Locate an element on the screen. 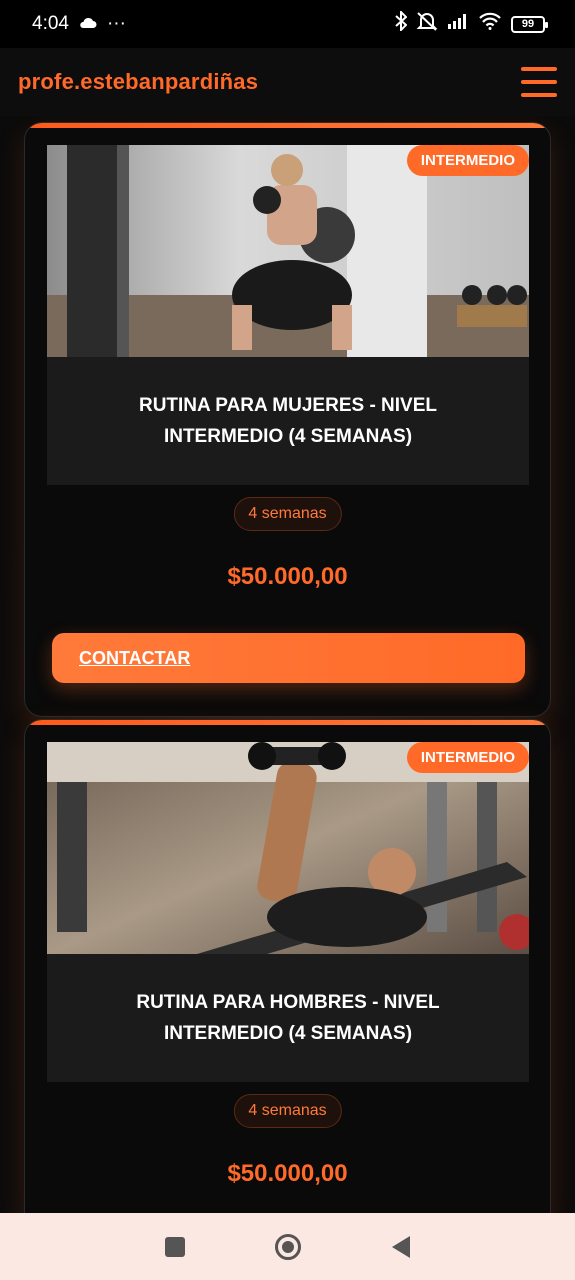 This screenshot has width=575, height=1280. status-bar: 4:04 ··· 99 is located at coordinates (287, 24).